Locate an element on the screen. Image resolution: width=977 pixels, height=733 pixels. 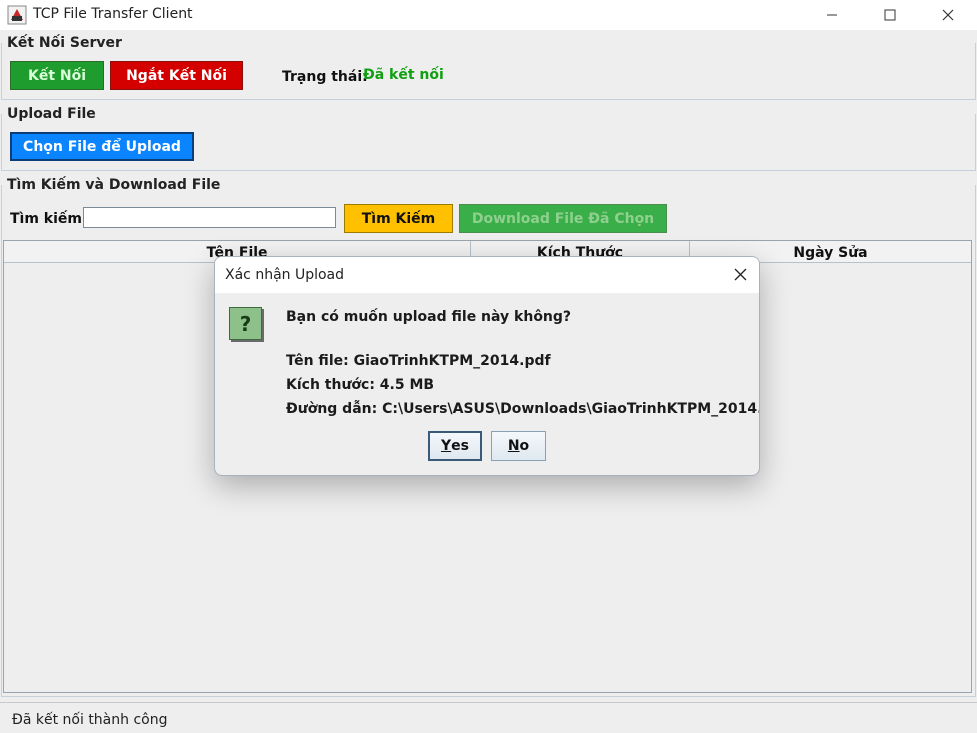
status-label: Trạng thái: is located at coordinates (325, 77).